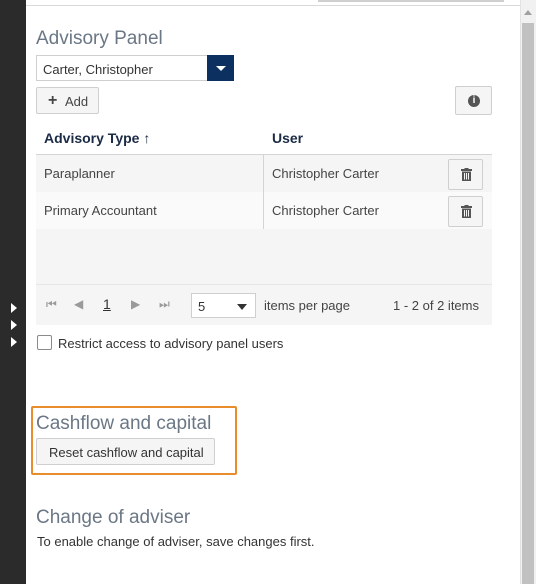  Describe the element at coordinates (202, 306) in the screenshot. I see `page-size-value: 5` at that location.